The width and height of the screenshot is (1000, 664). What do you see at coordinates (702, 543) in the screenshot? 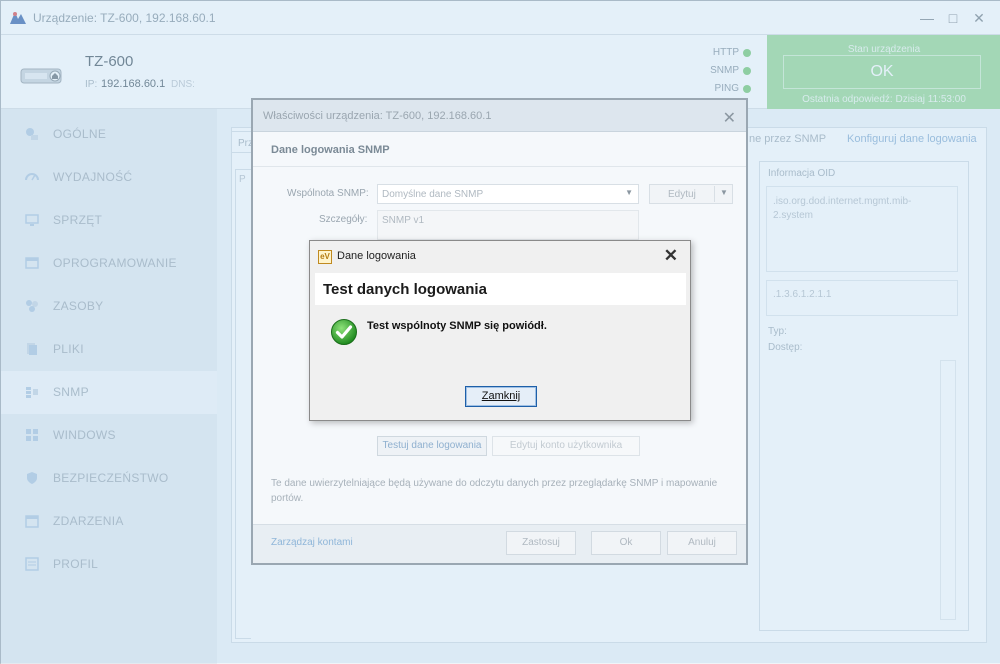
I see `cancel-button: Anuluj` at bounding box center [702, 543].